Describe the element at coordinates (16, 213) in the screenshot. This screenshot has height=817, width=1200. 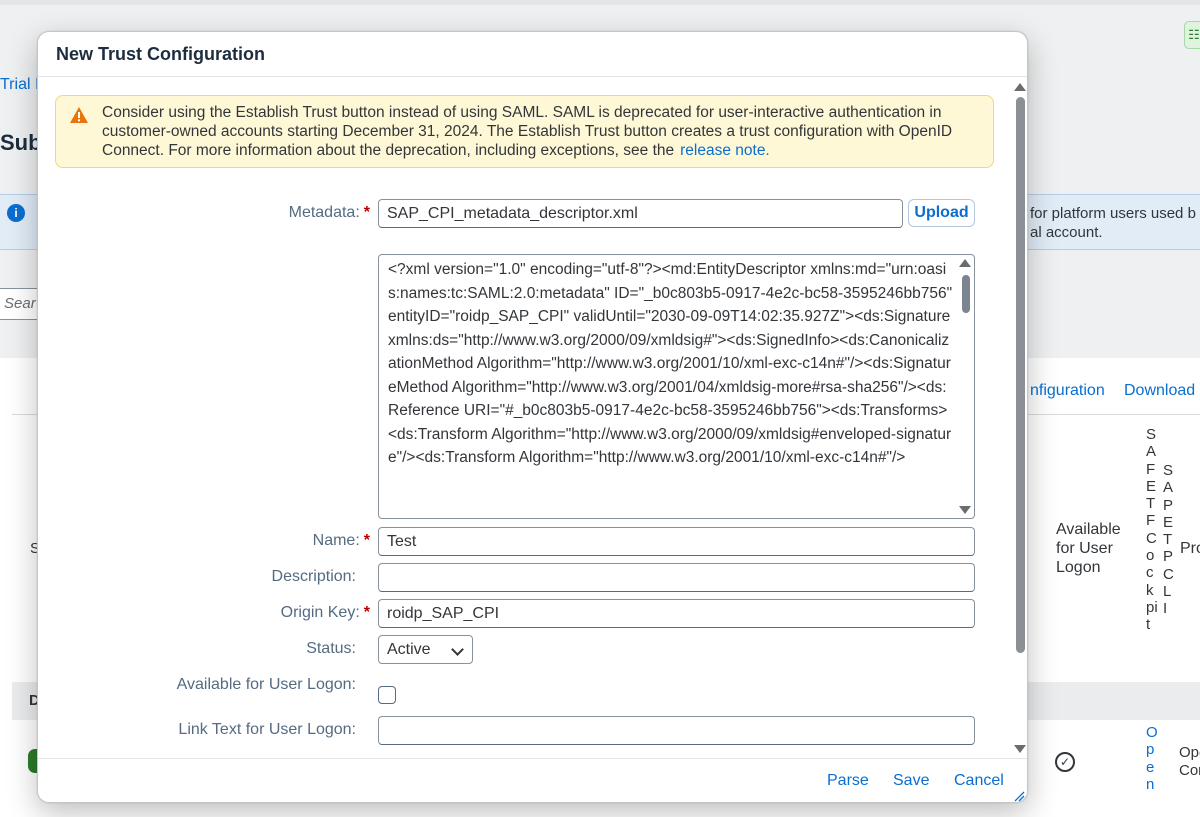
I see `info-icon: i` at that location.